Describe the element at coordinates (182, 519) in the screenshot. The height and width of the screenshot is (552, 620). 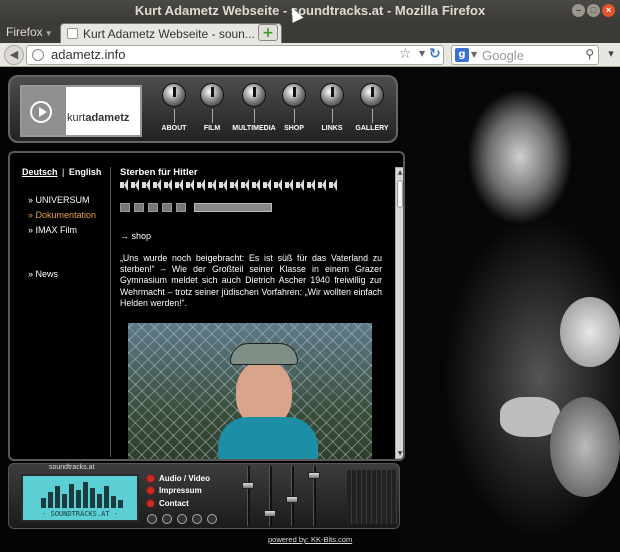
I see `prev-control-icon` at that location.